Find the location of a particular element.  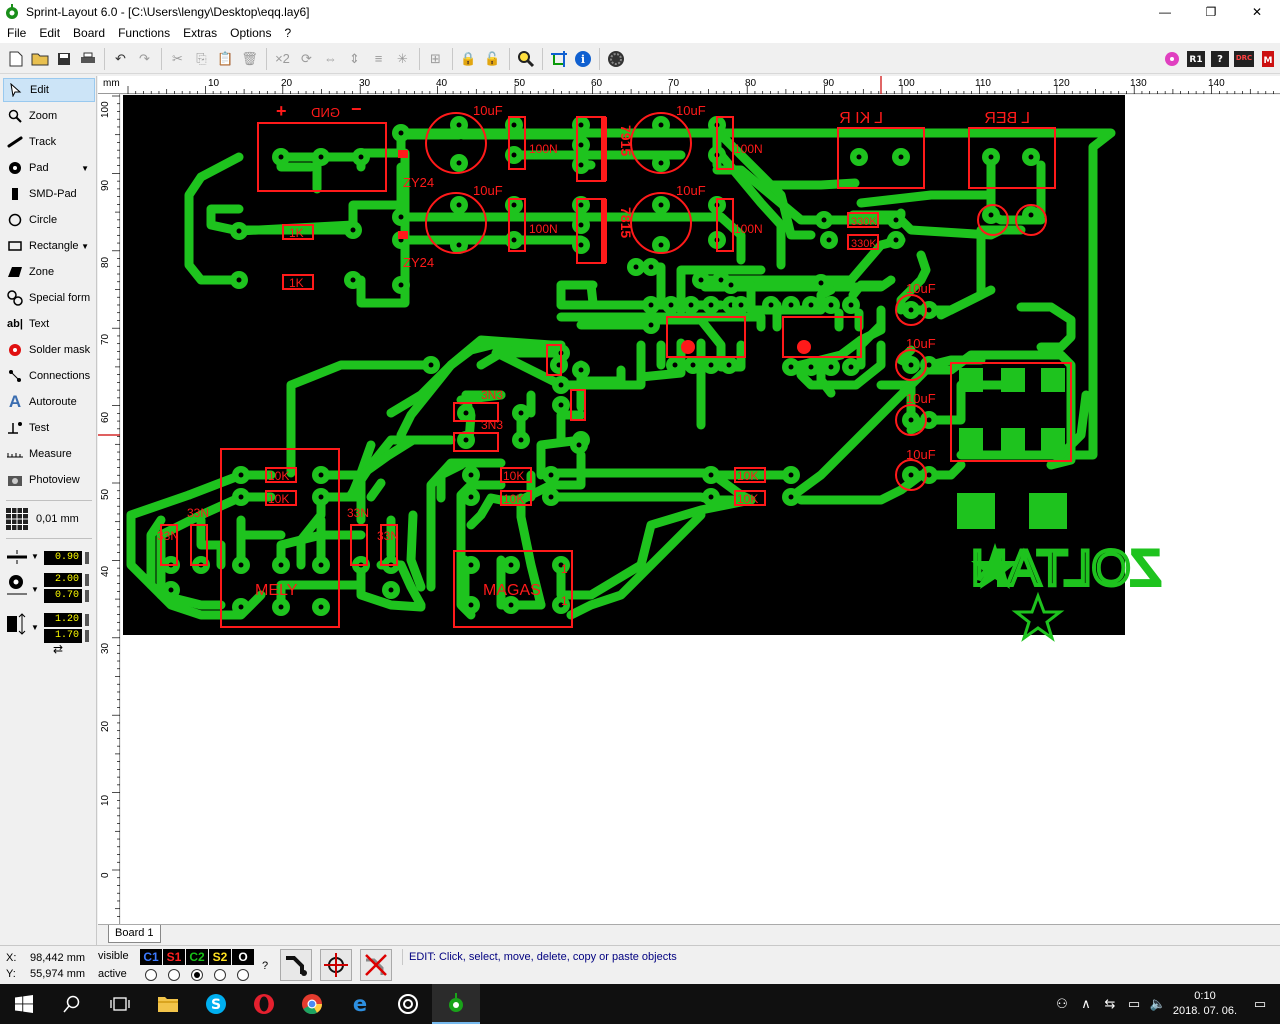

align-icon: ≡ is located at coordinates (378, 58).